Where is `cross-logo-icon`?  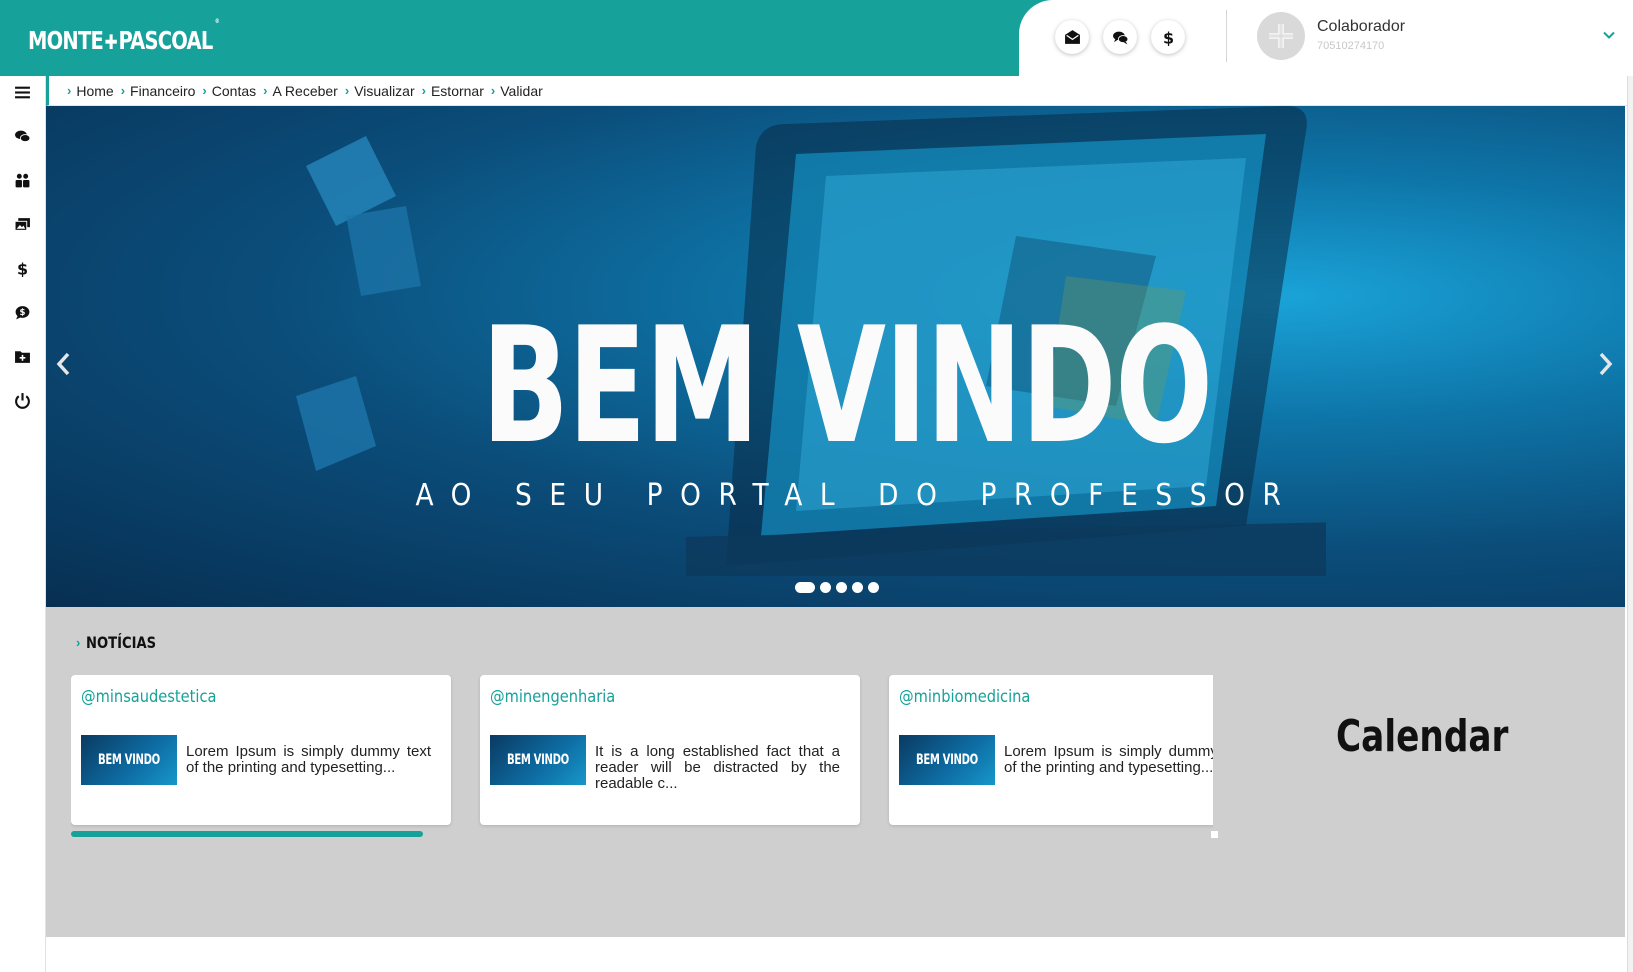
cross-logo-icon is located at coordinates (1281, 36).